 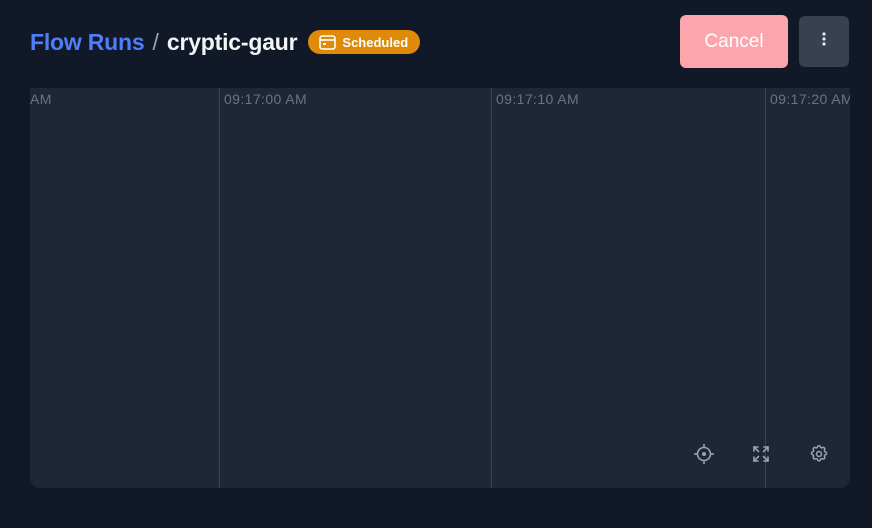 I want to click on settings-button, so click(x=819, y=456).